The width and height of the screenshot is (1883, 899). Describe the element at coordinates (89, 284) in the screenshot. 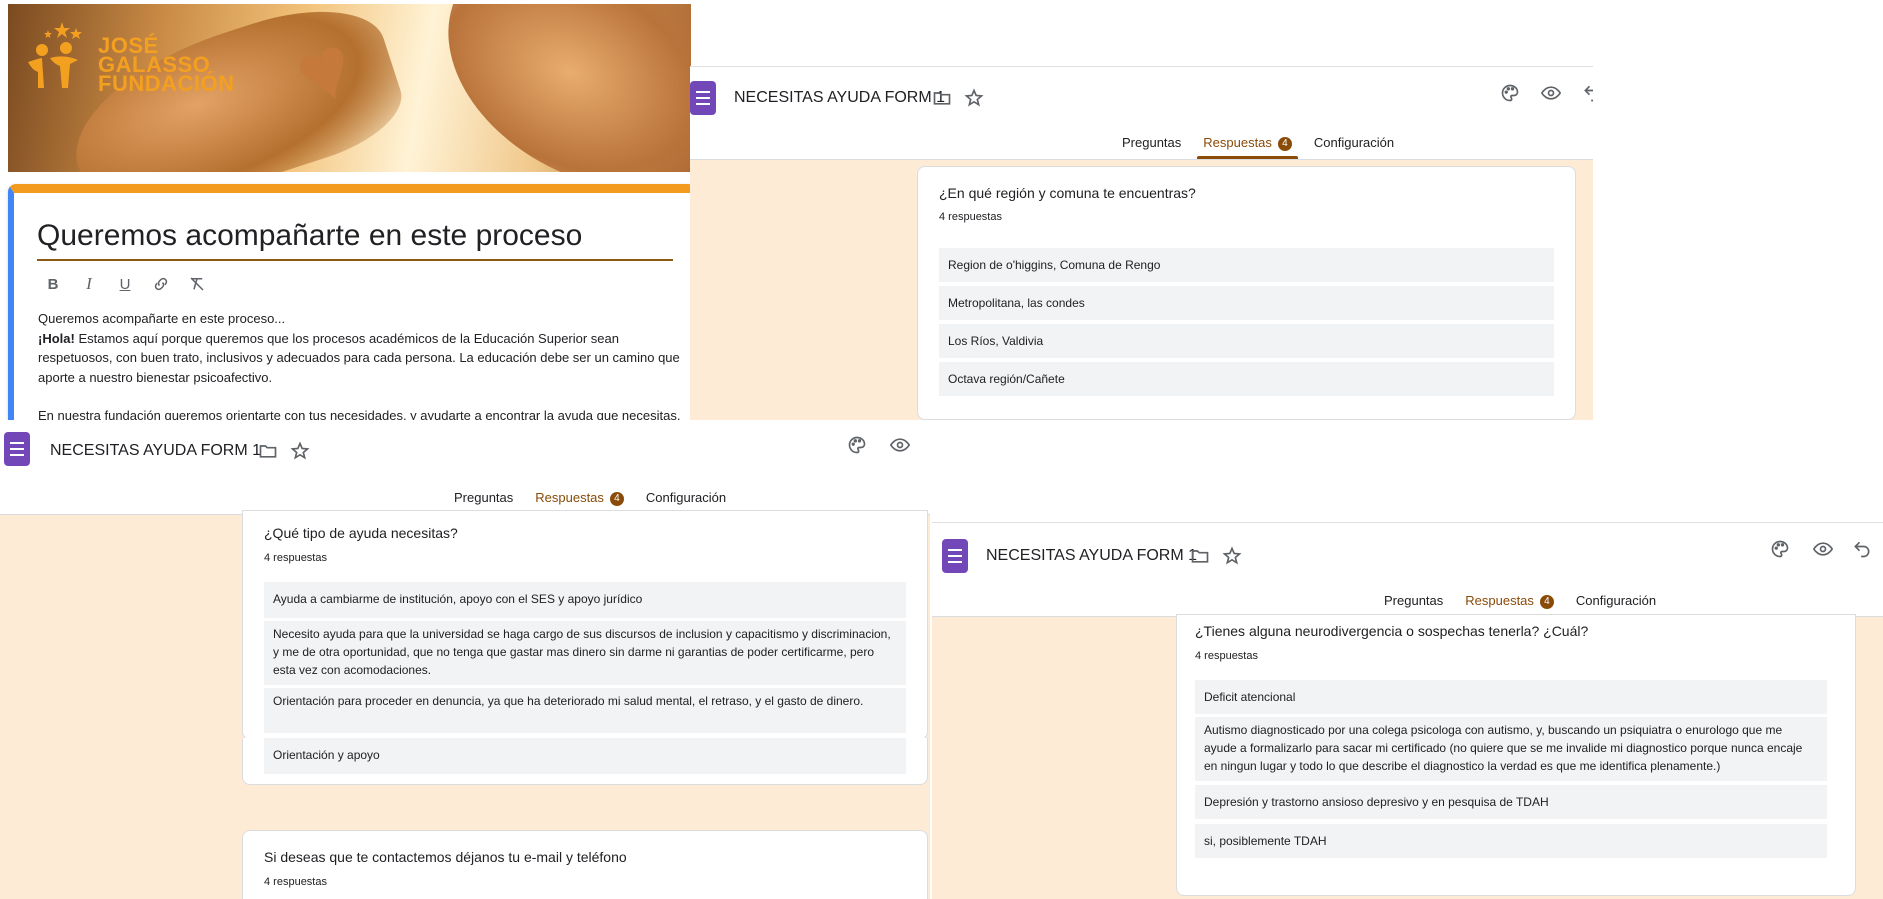

I see `italic-icon: I` at that location.